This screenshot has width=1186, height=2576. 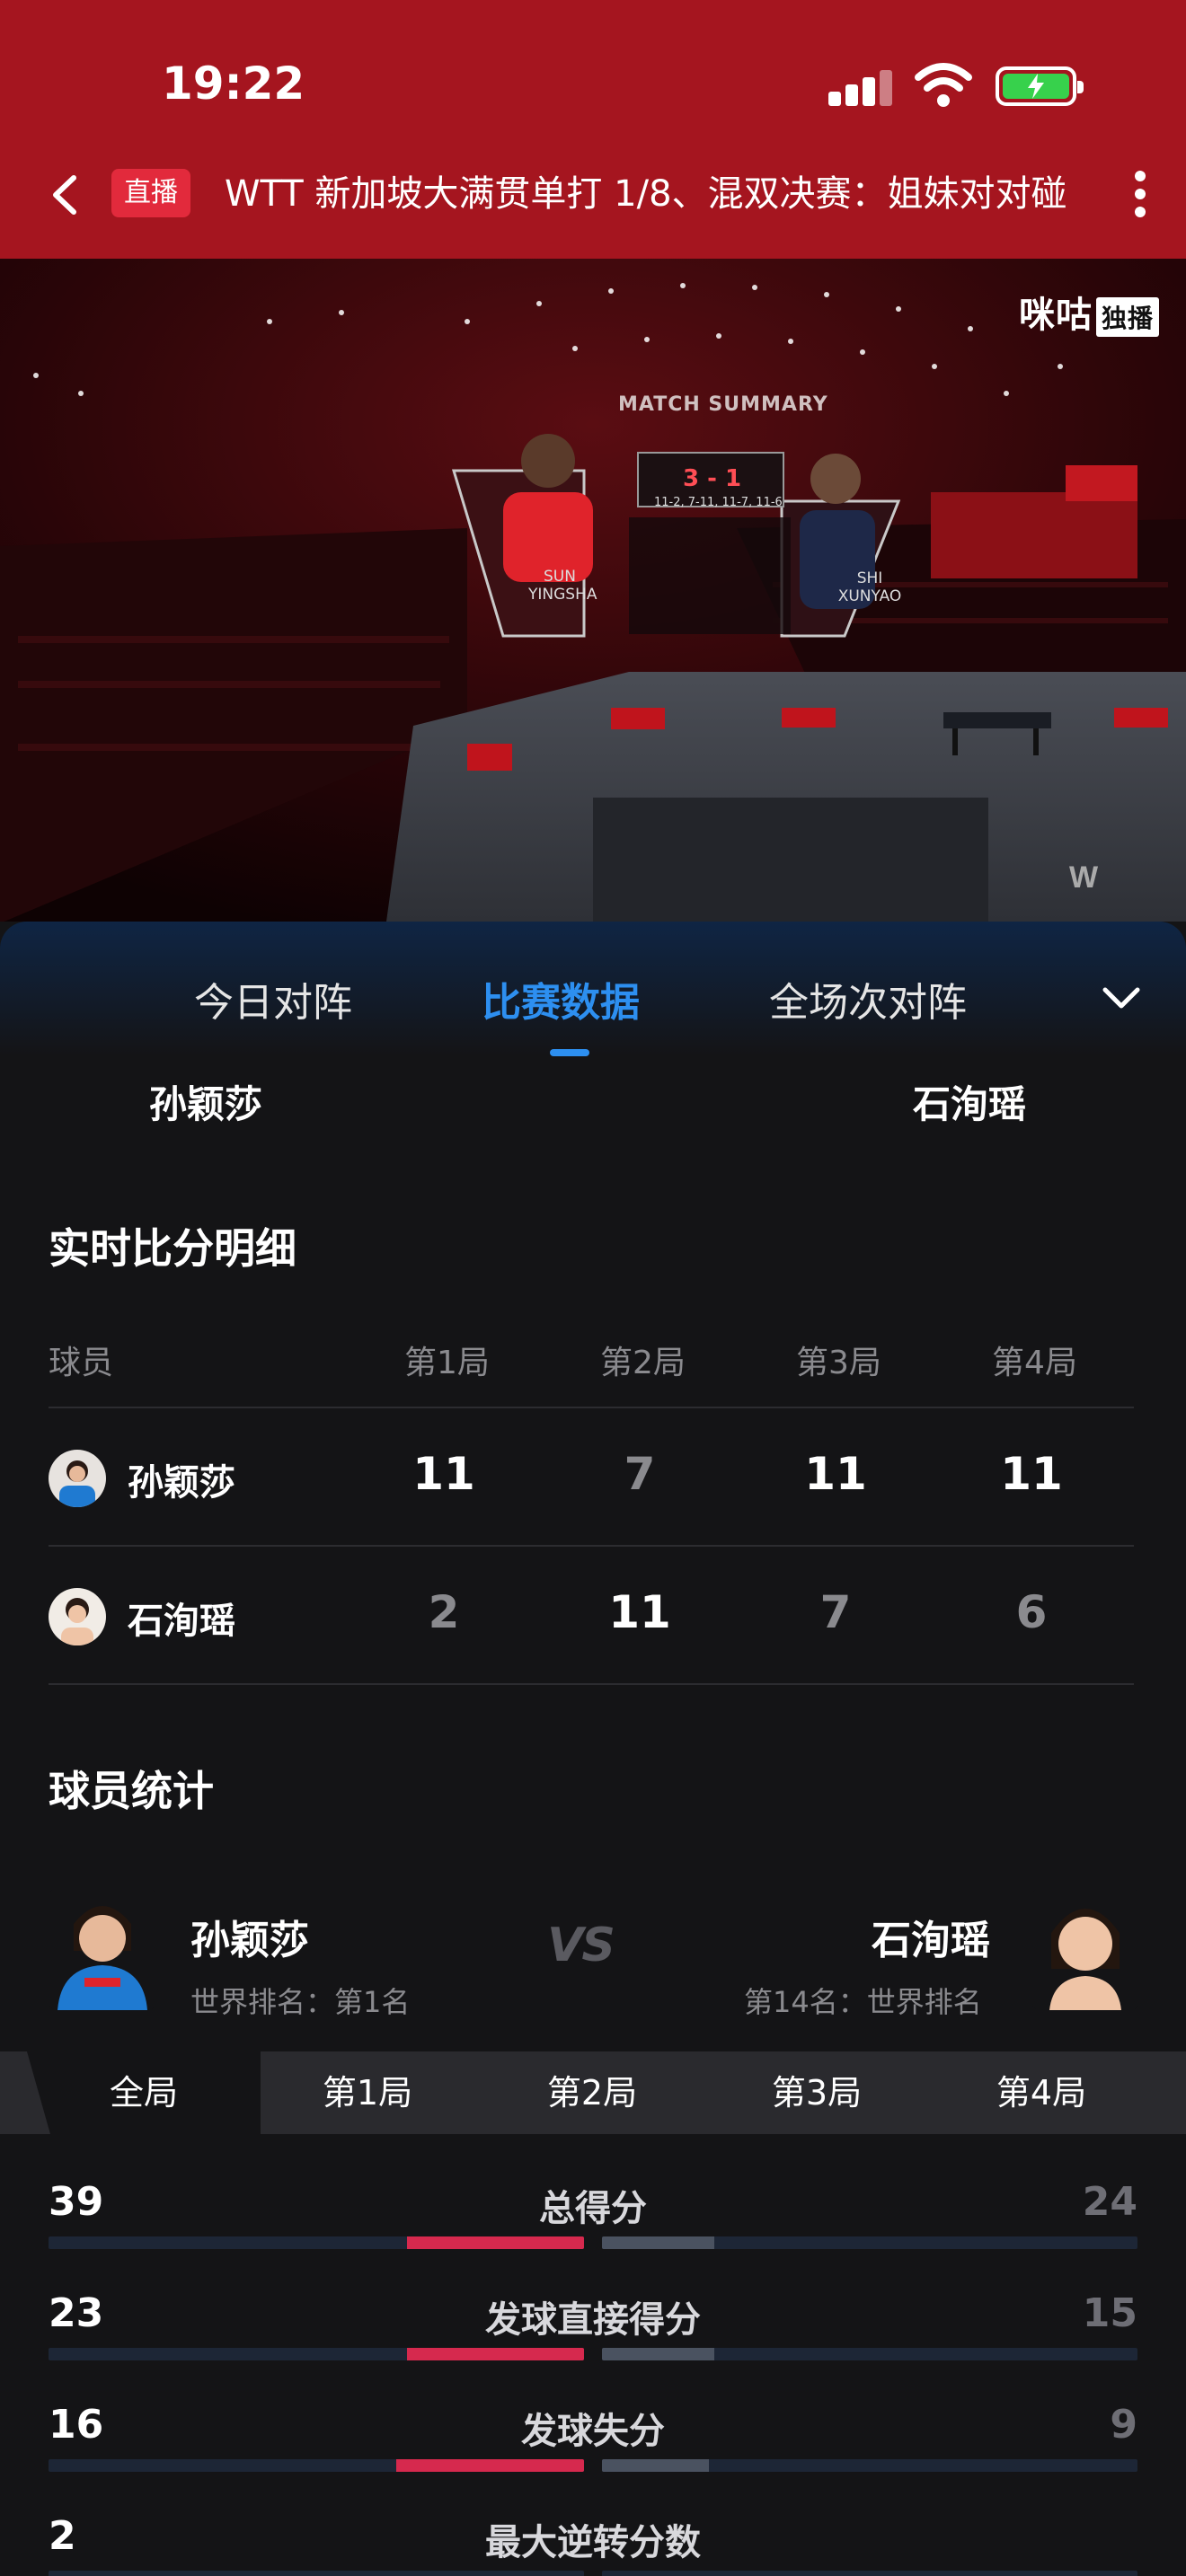 What do you see at coordinates (970, 1104) in the screenshot?
I see `header-player-right: 石洵瑶` at bounding box center [970, 1104].